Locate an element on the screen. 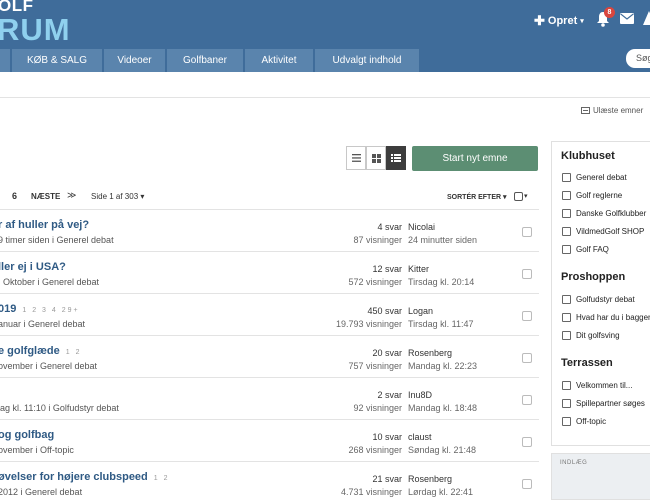 The height and width of the screenshot is (500, 650). create-menu-button: ✚ Opret ▾ is located at coordinates (559, 21).